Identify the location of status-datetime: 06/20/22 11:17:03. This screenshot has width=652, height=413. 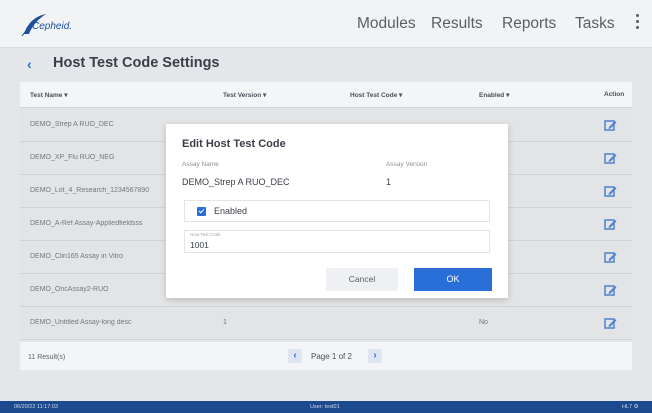
(36, 407).